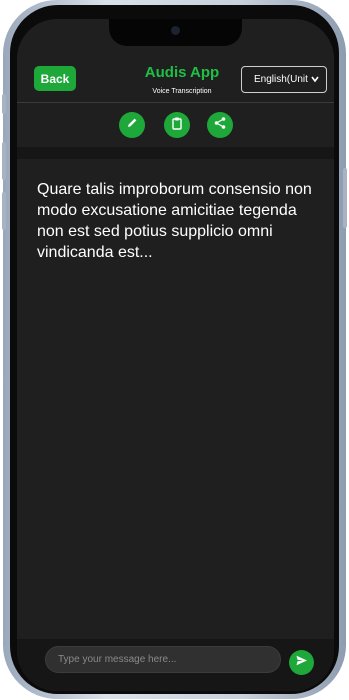  I want to click on clipboard-icon, so click(177, 125).